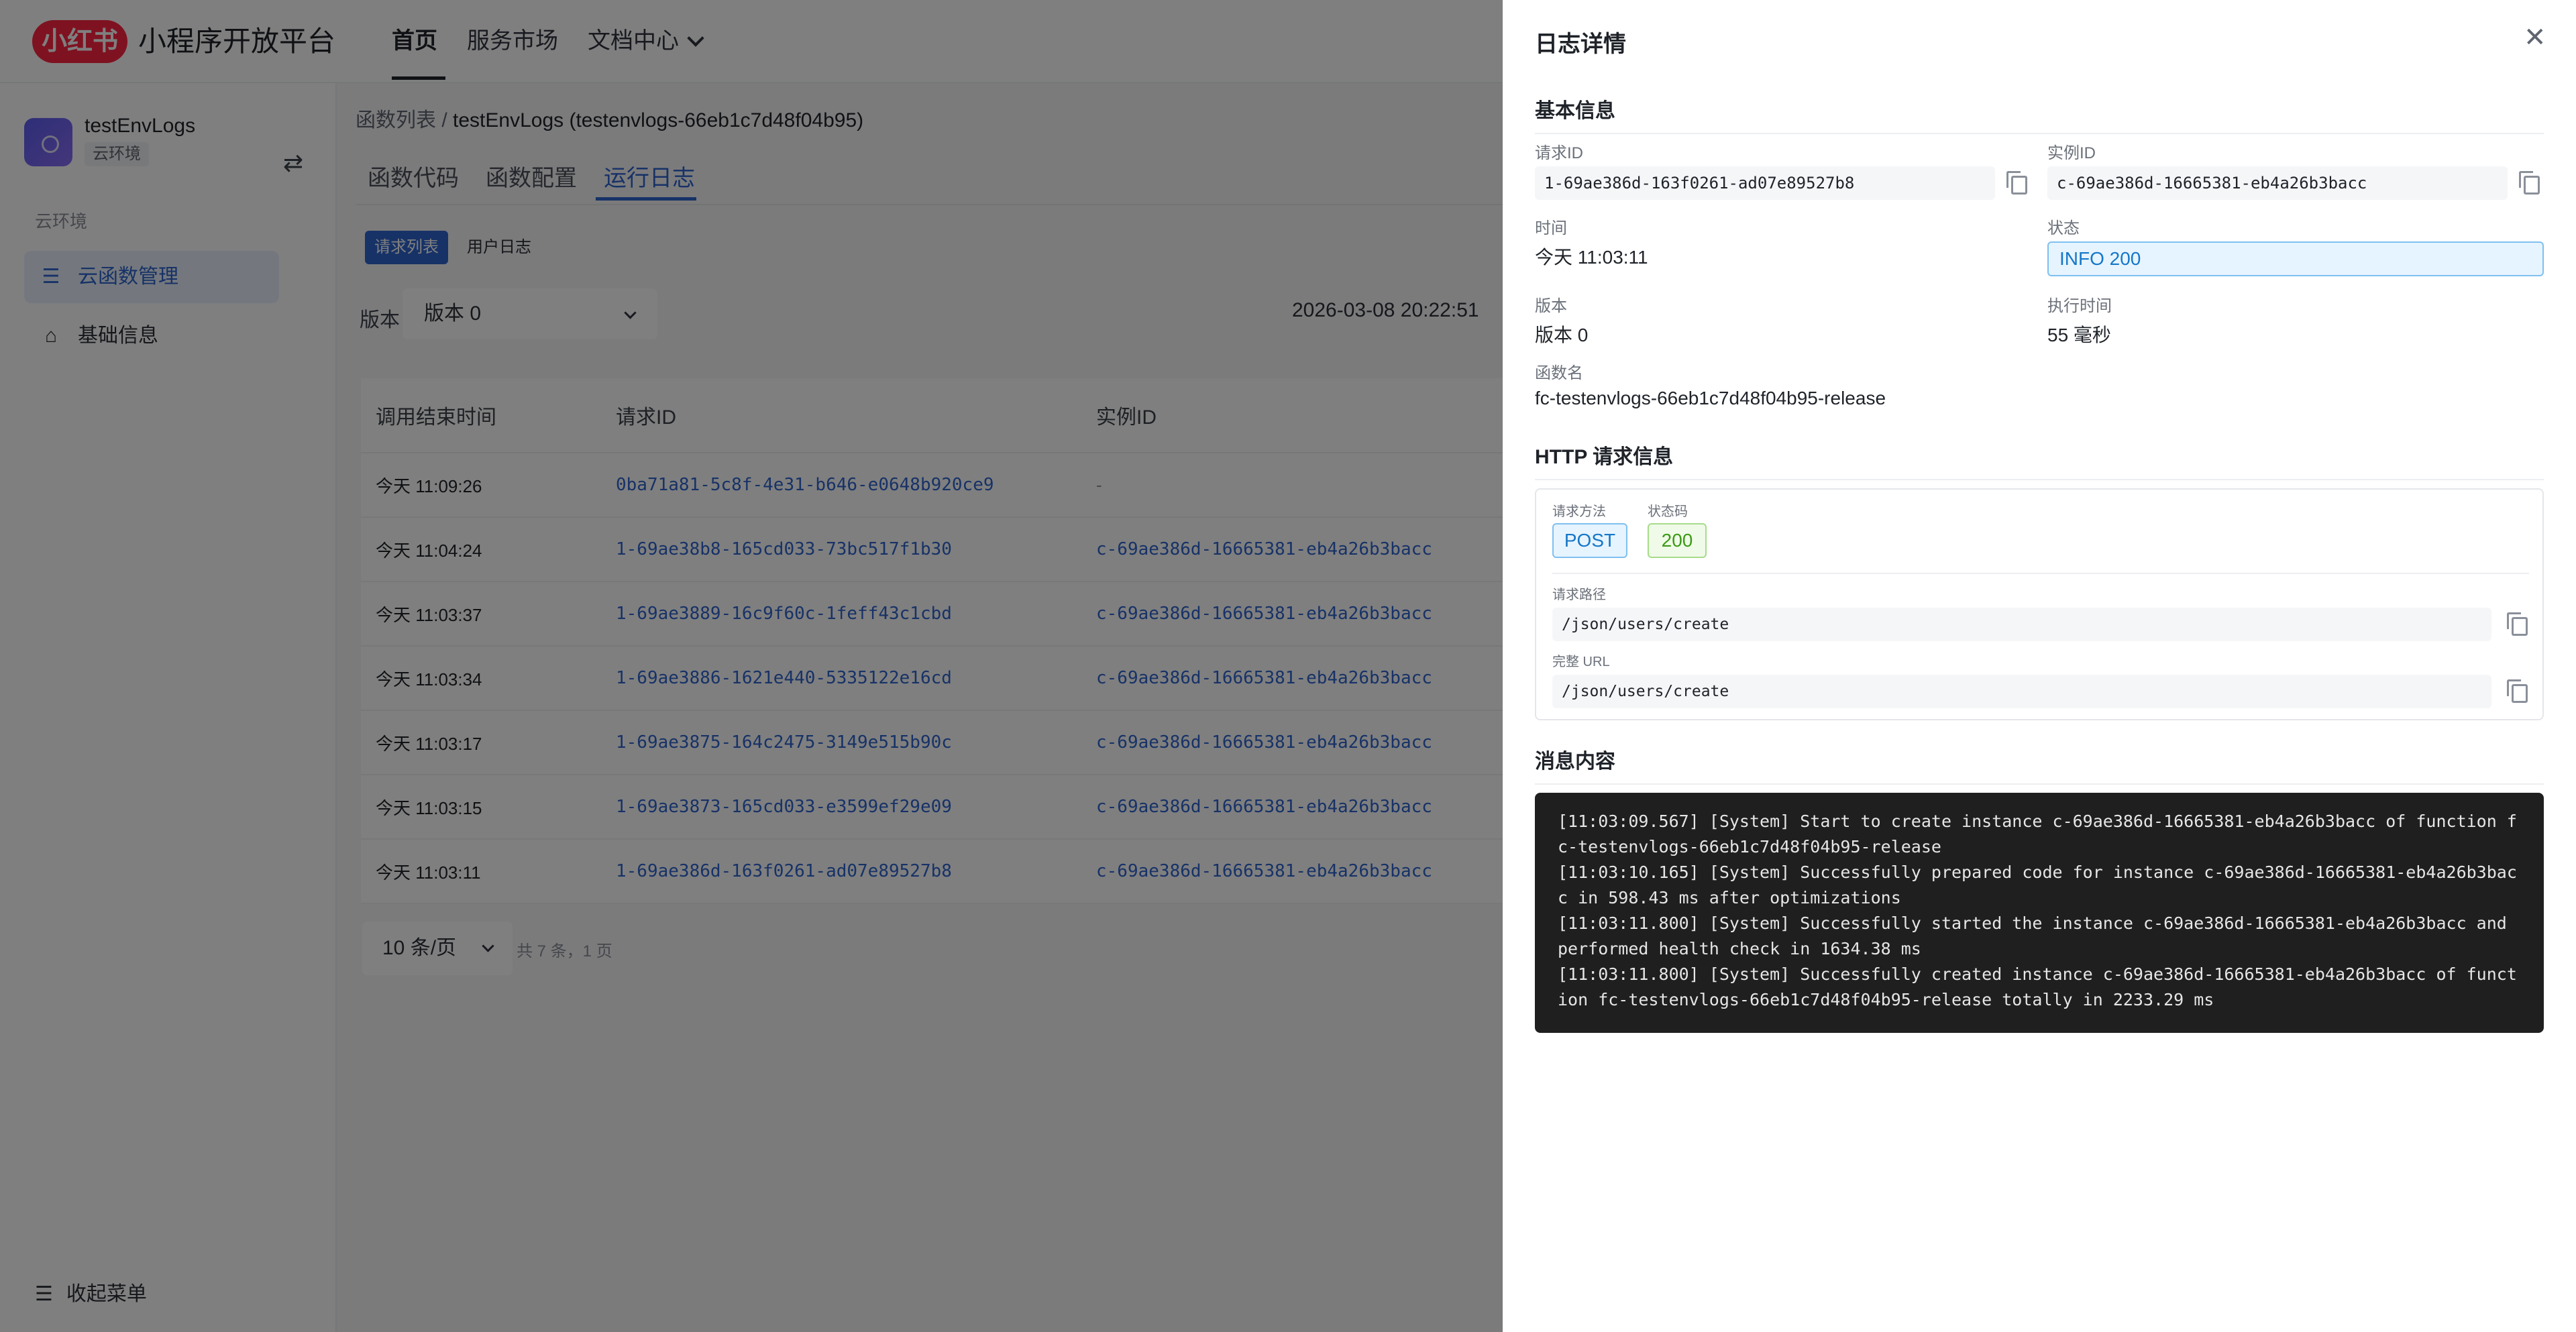 The width and height of the screenshot is (2576, 1332). What do you see at coordinates (2071, 153) in the screenshot?
I see `instance-id-label: 实例ID` at bounding box center [2071, 153].